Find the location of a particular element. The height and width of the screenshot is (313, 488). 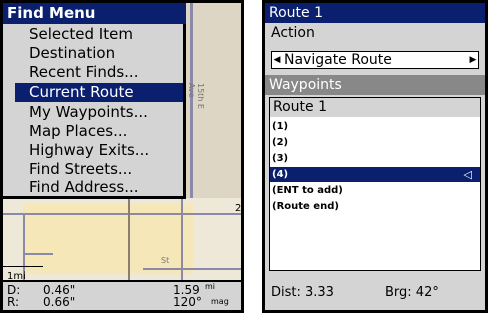

waypoint-row-ent-to-add: (ENT to add) is located at coordinates (375, 190).